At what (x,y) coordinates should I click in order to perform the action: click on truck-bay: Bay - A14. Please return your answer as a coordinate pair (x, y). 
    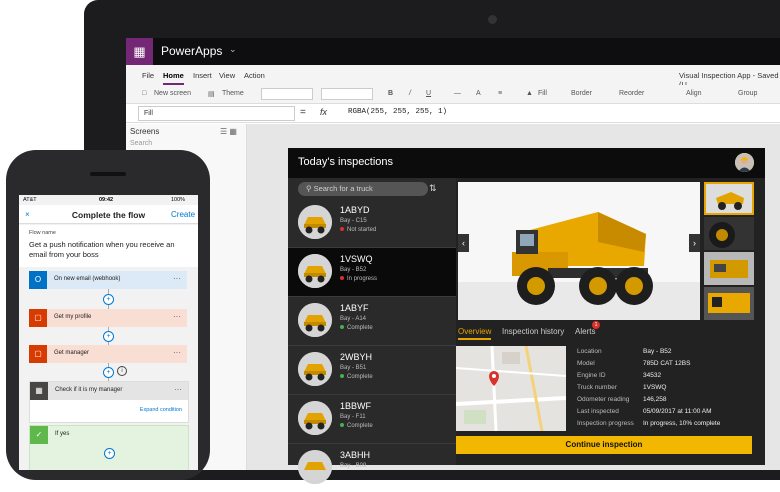
    Looking at the image, I should click on (353, 319).